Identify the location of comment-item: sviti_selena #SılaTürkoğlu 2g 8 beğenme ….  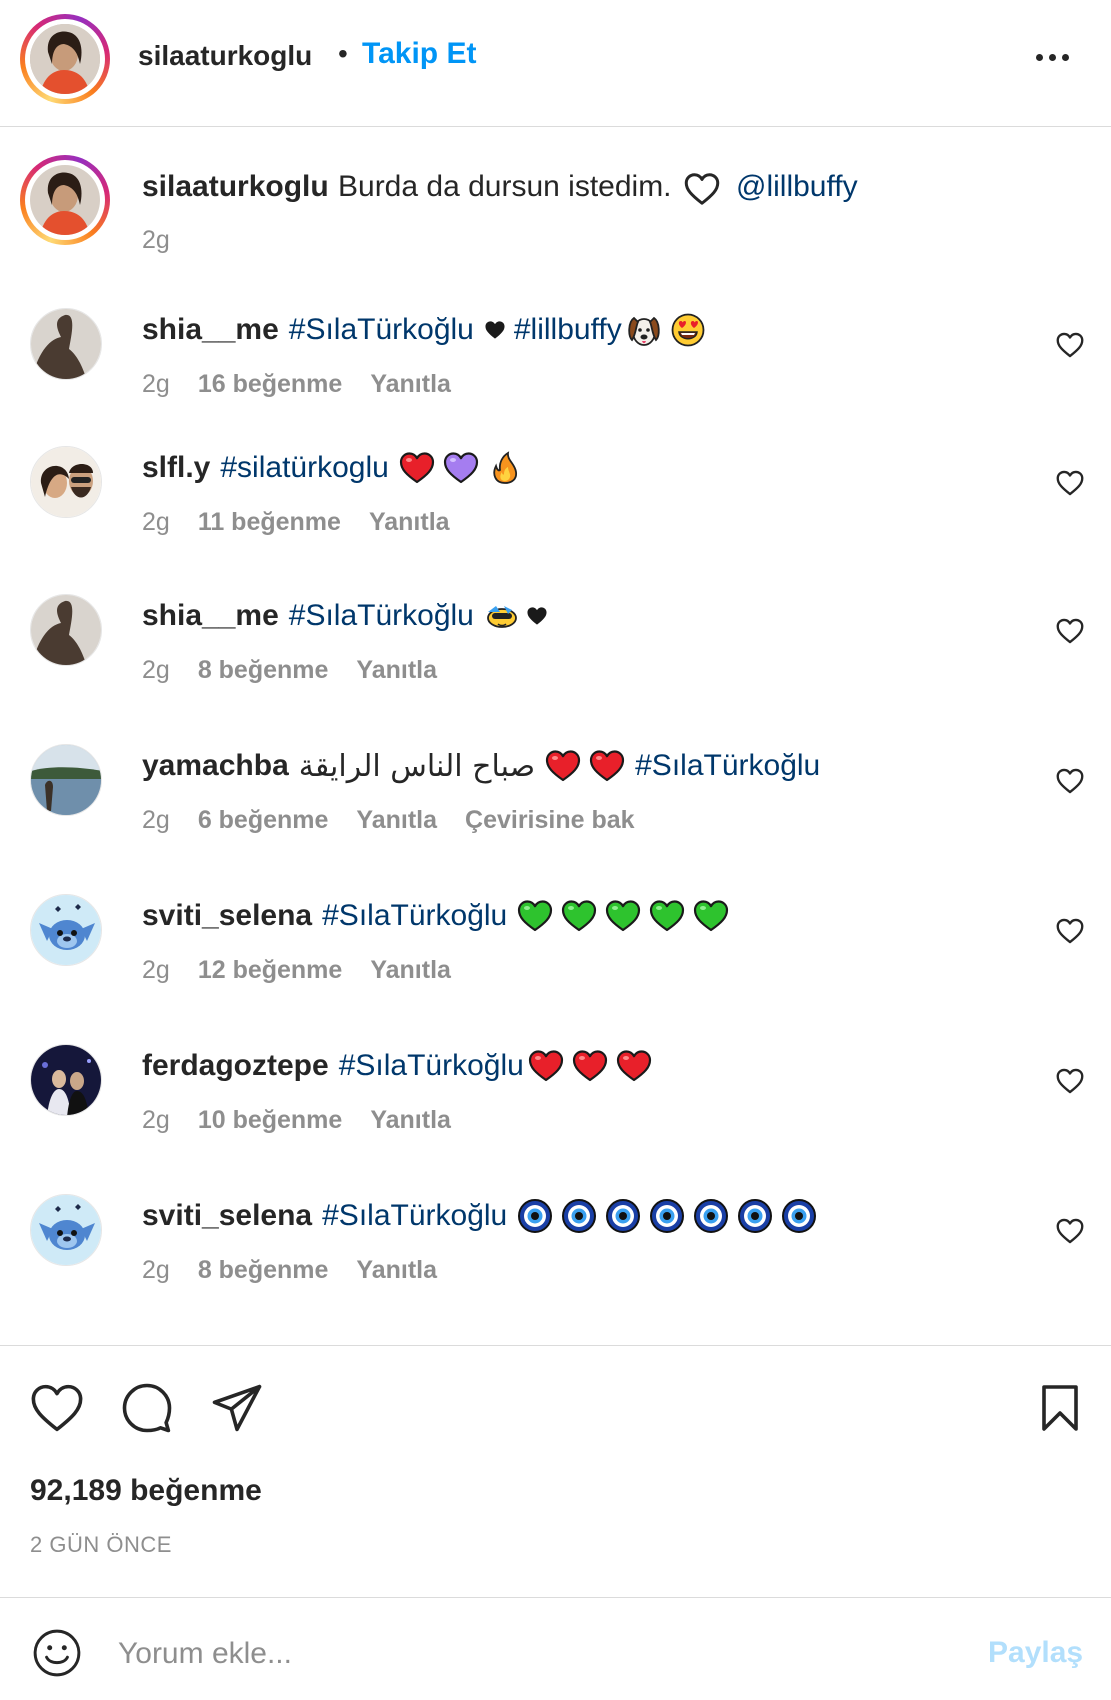
(555, 1259).